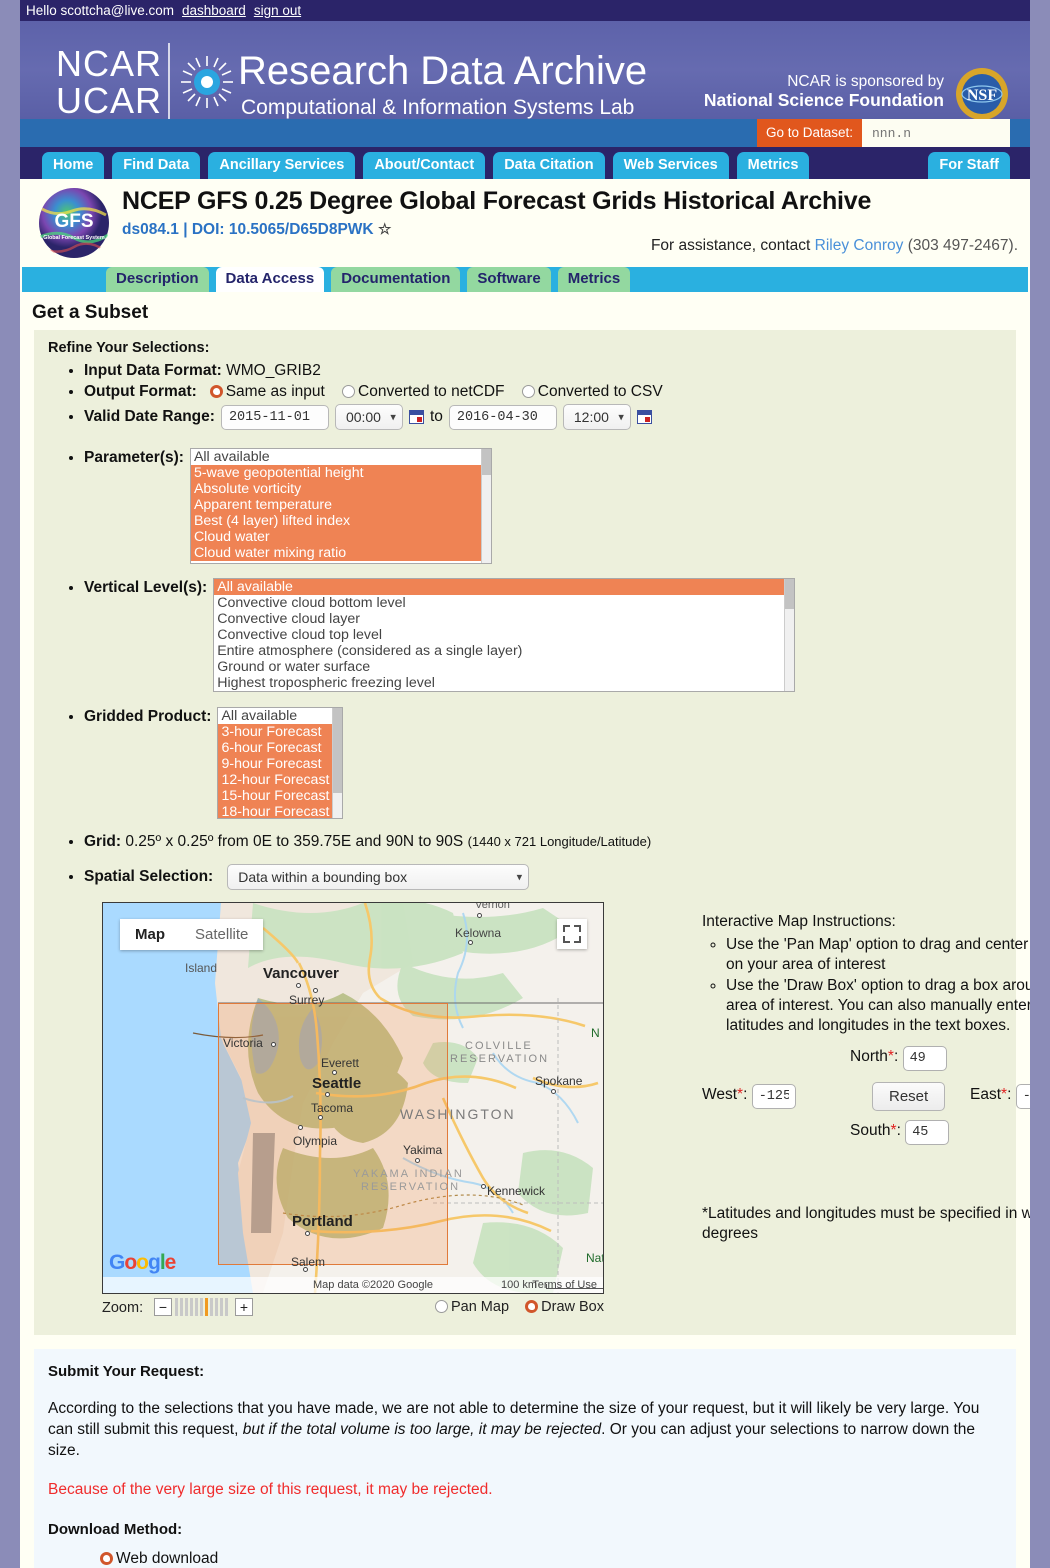 This screenshot has height=1568, width=1050. I want to click on date-range-to-word: to, so click(436, 416).